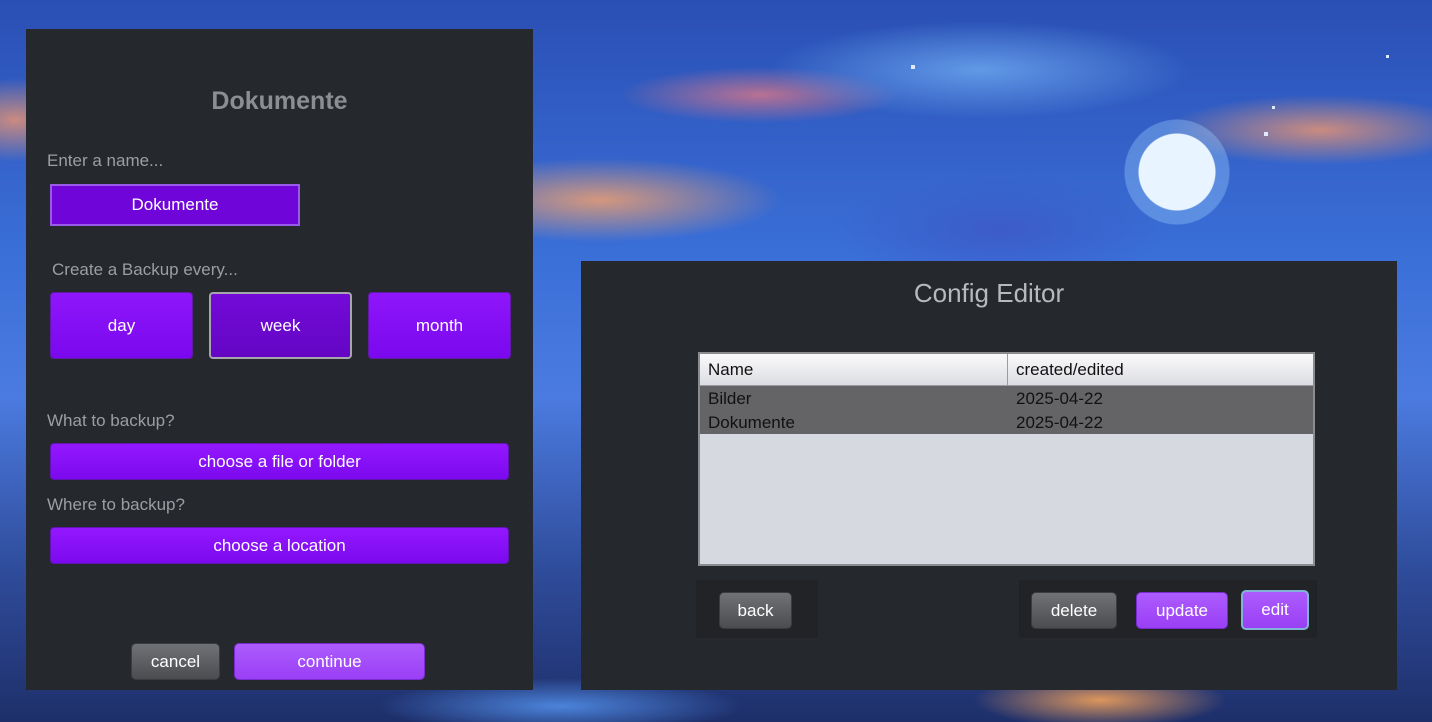 This screenshot has width=1432, height=722. I want to click on dialog-title: Dokumente, so click(279, 101).